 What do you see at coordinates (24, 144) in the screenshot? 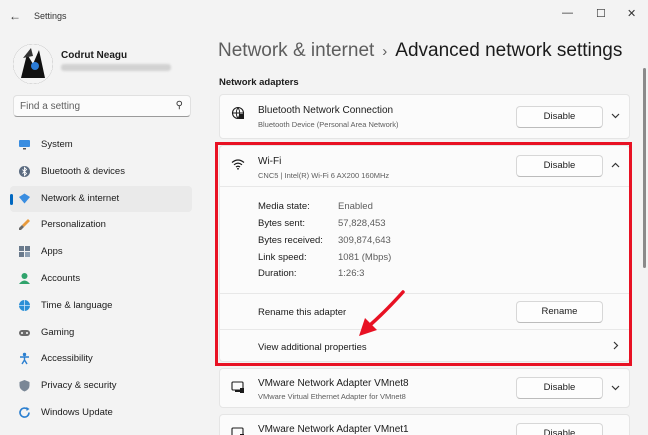
I see `monitor-icon` at bounding box center [24, 144].